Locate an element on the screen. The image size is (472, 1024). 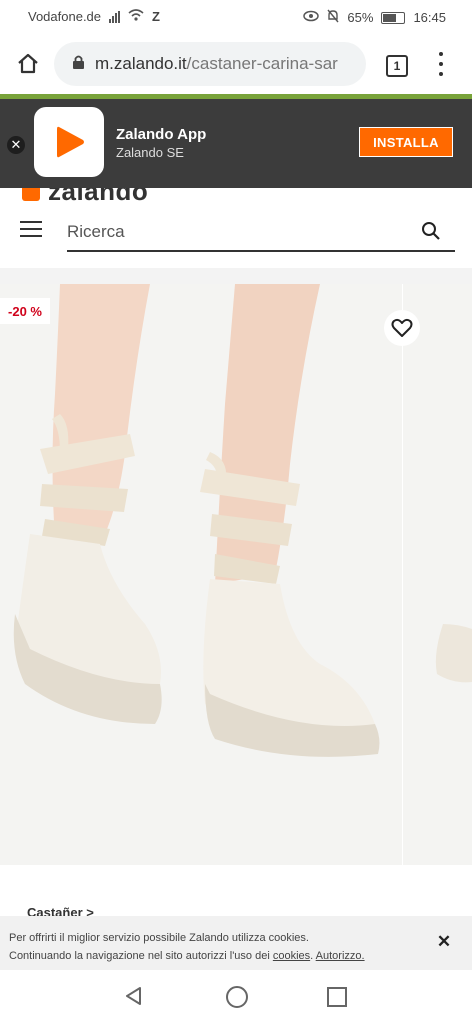
status-bar: Vodafone.de Z 65% 16:45 is located at coordinates (236, 17).